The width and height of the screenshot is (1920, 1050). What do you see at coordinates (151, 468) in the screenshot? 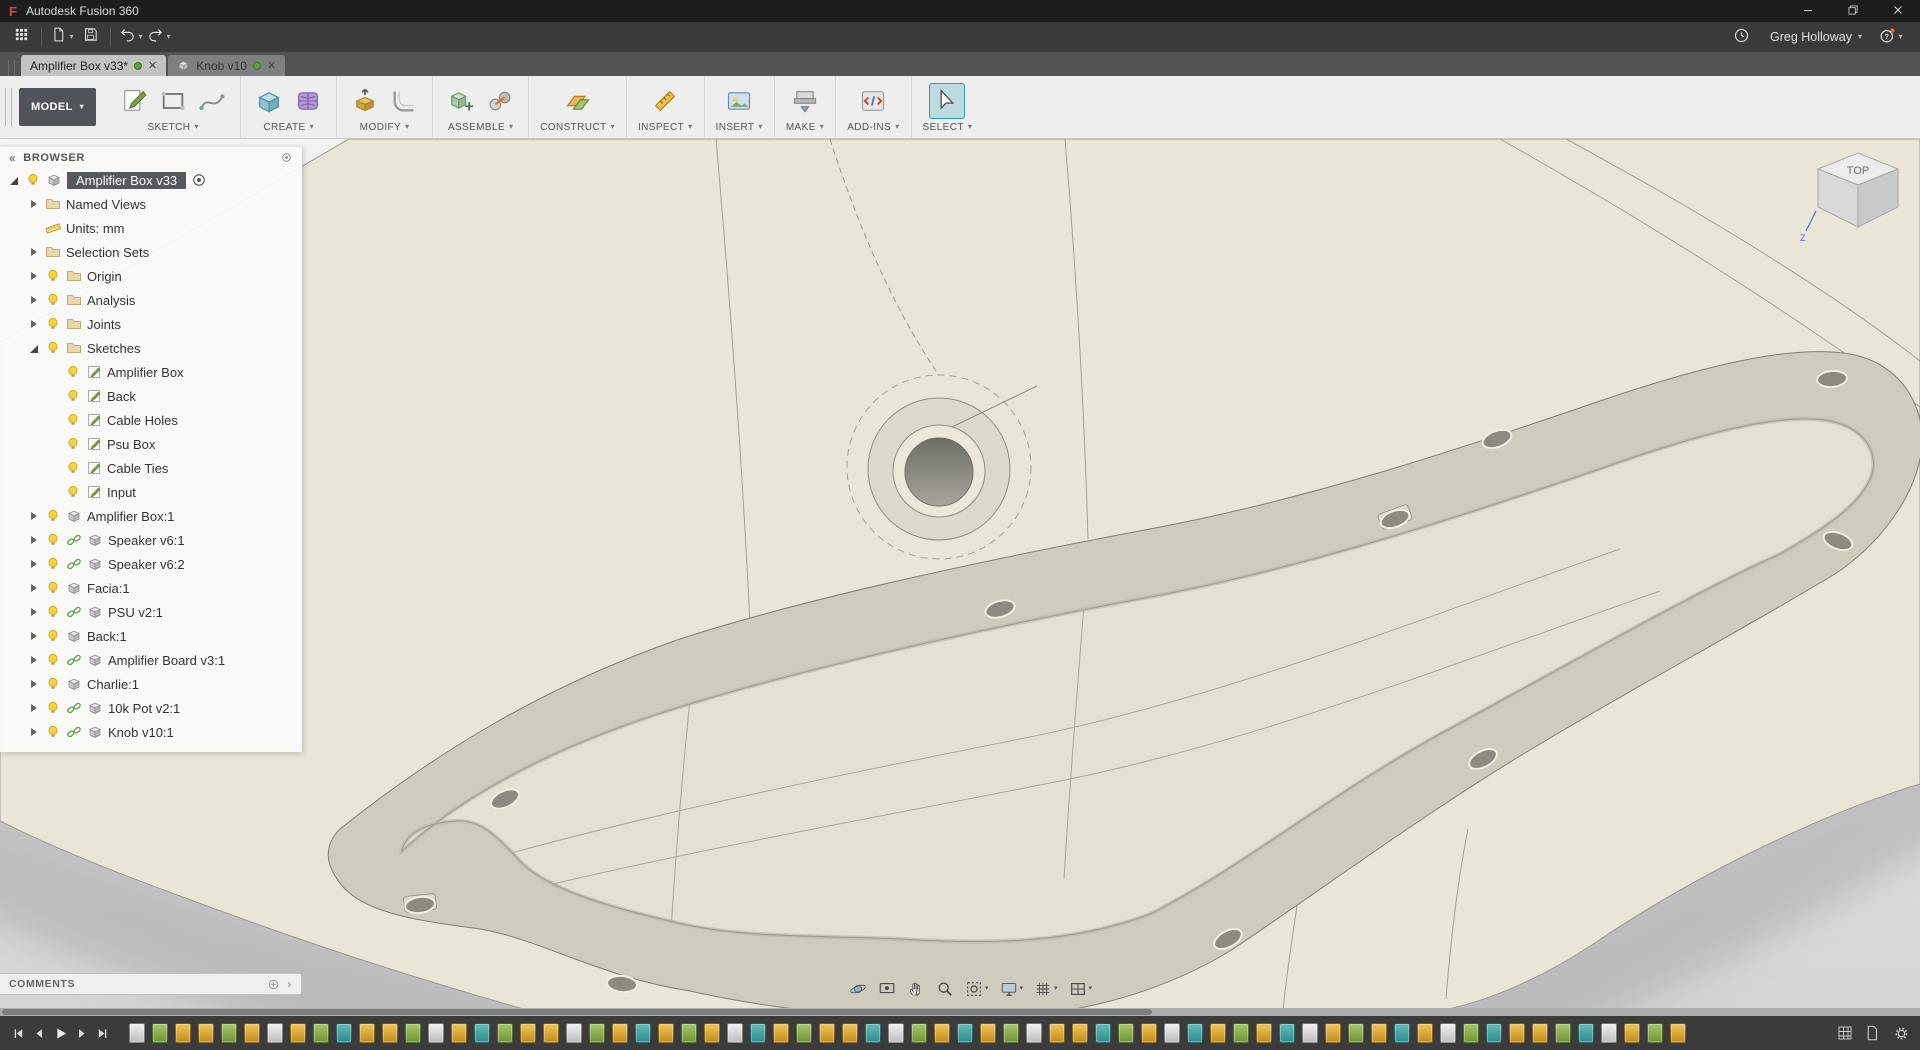
I see `browser-item-cable-ties: Cable Ties` at bounding box center [151, 468].